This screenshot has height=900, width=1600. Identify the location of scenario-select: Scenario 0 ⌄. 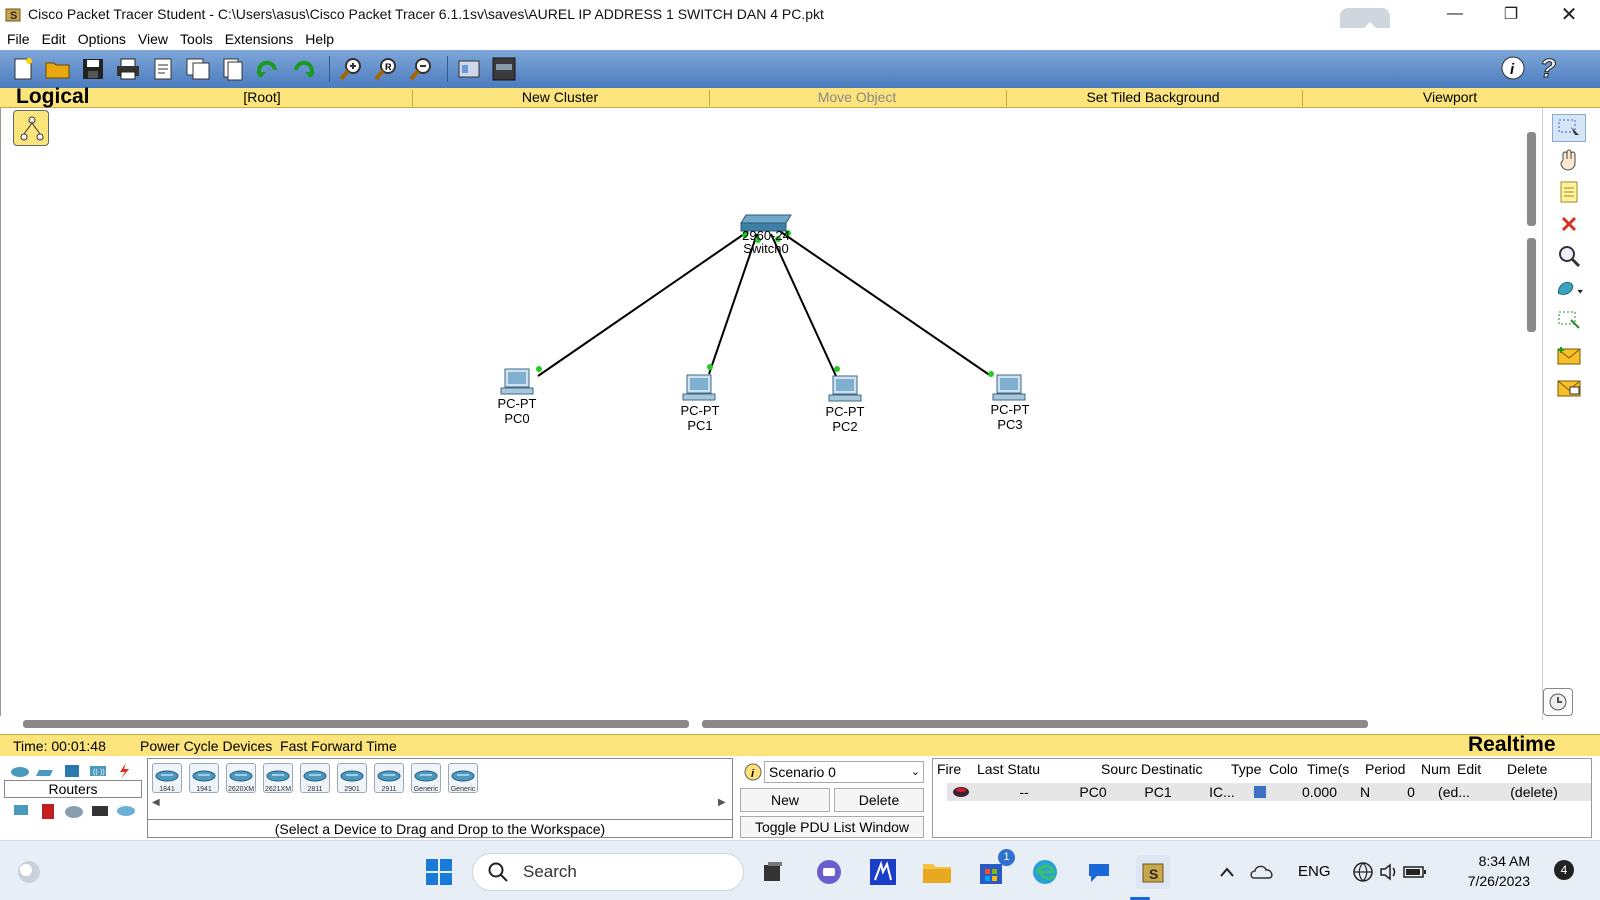
(844, 772).